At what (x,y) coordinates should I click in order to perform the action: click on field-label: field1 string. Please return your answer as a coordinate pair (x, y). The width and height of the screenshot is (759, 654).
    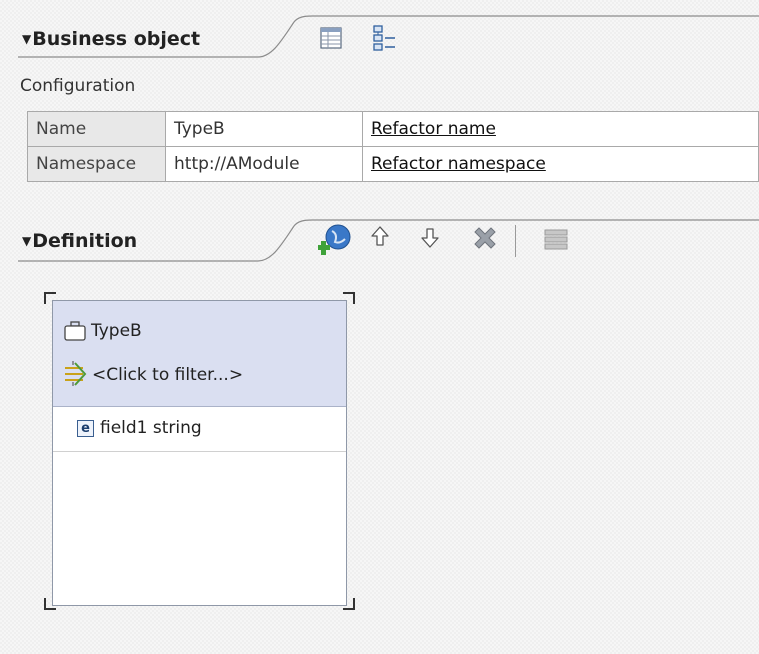
    Looking at the image, I should click on (151, 428).